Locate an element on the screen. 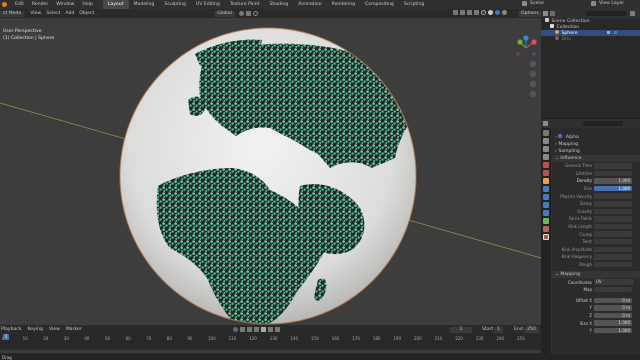  pivot-icon is located at coordinates (241, 13).